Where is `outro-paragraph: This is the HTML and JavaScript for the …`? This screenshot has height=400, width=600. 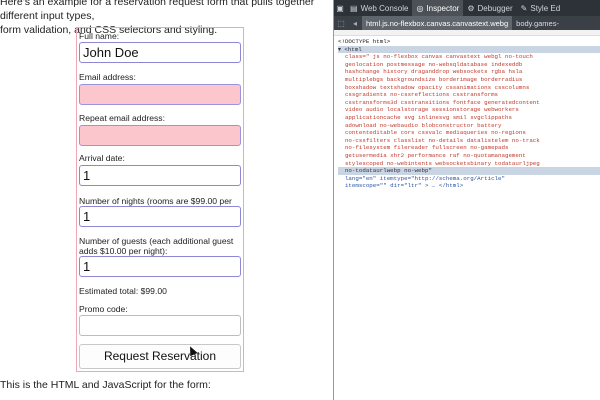 outro-paragraph: This is the HTML and JavaScript for the … is located at coordinates (105, 385).